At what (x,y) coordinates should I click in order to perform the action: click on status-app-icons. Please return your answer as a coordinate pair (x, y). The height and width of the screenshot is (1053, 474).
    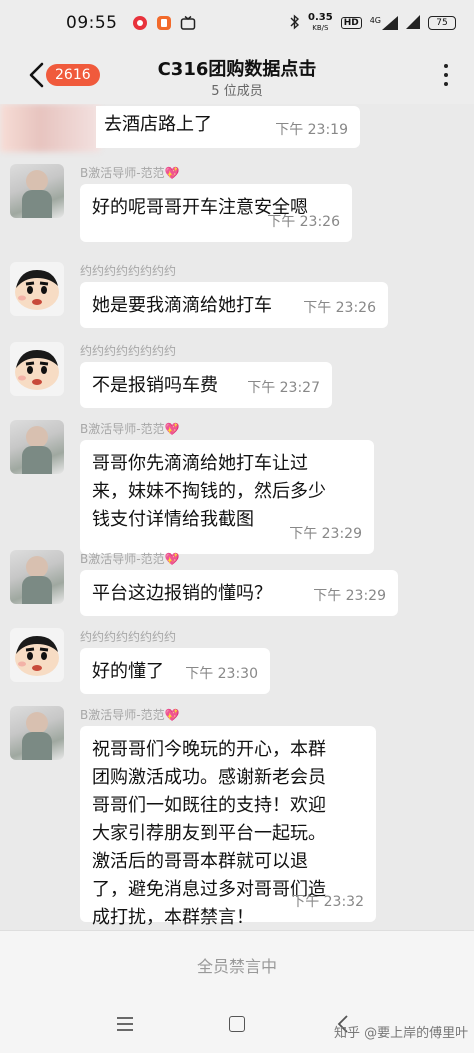
    Looking at the image, I should click on (164, 23).